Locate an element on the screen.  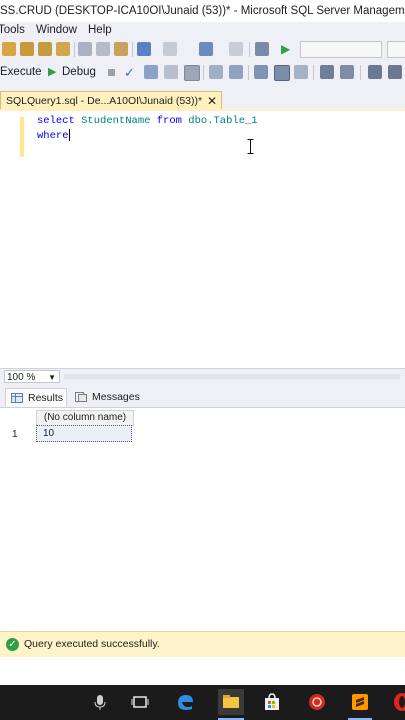
specify-values-icon is located at coordinates (236, 72).